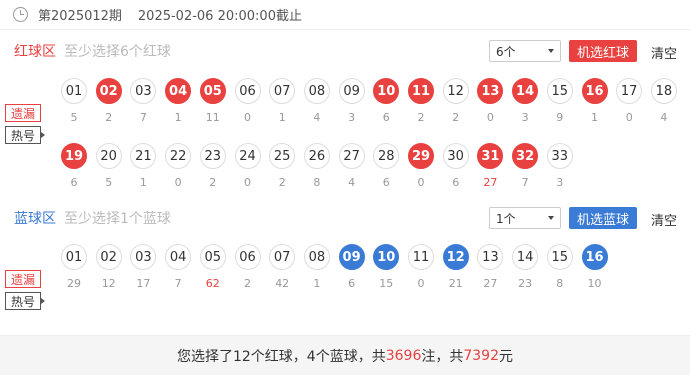 This screenshot has height=375, width=690. I want to click on blue-miss-value: 0, so click(421, 283).